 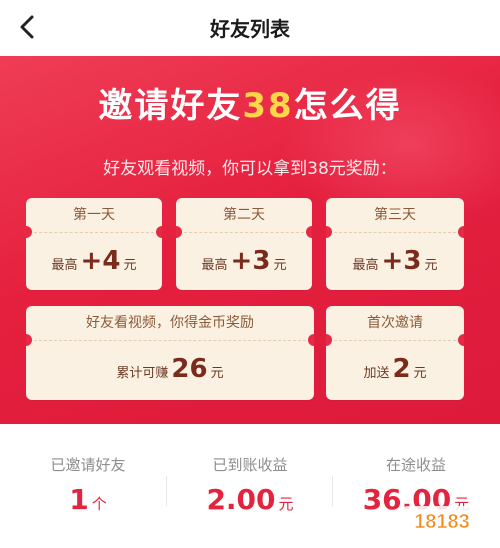 What do you see at coordinates (88, 465) in the screenshot?
I see `stat-label: 已邀请好友` at bounding box center [88, 465].